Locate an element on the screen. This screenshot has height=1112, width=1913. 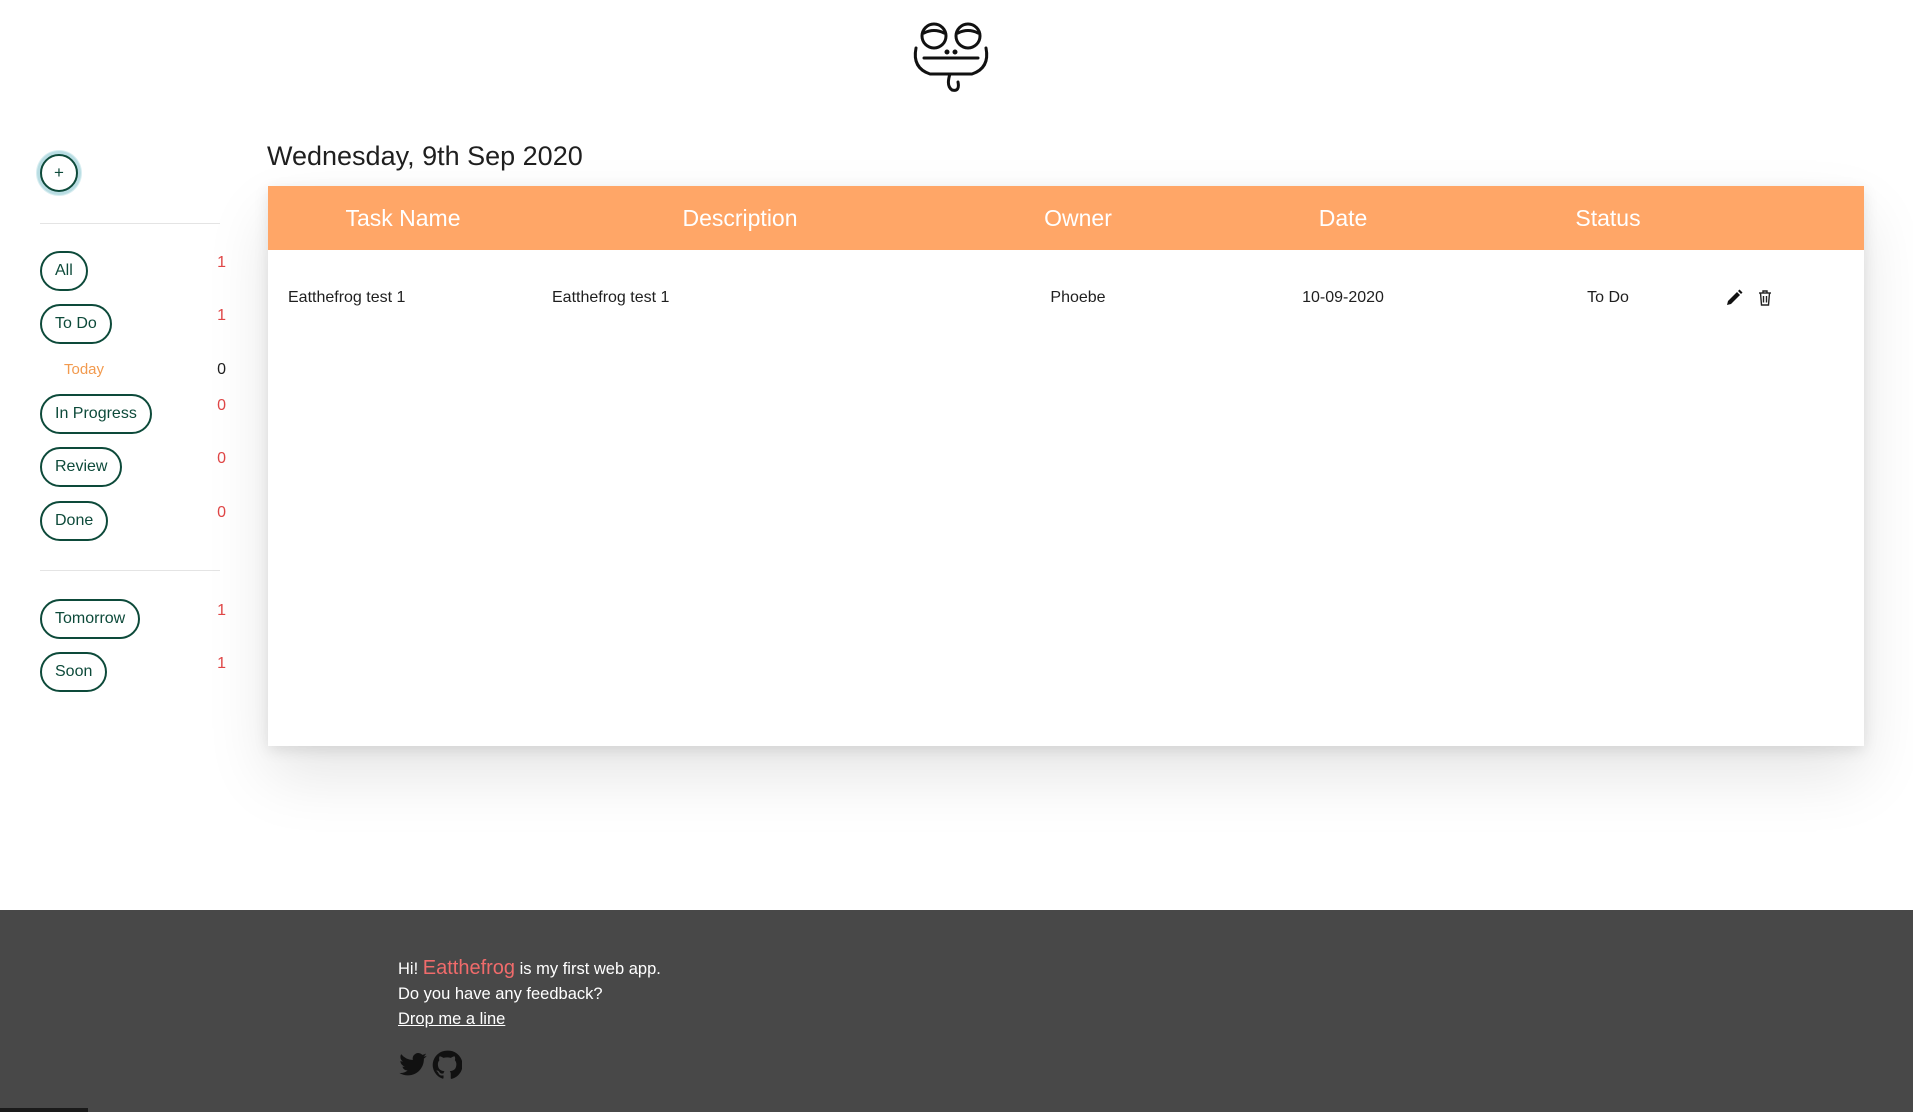
column-header-task-name: Task Name is located at coordinates (403, 217).